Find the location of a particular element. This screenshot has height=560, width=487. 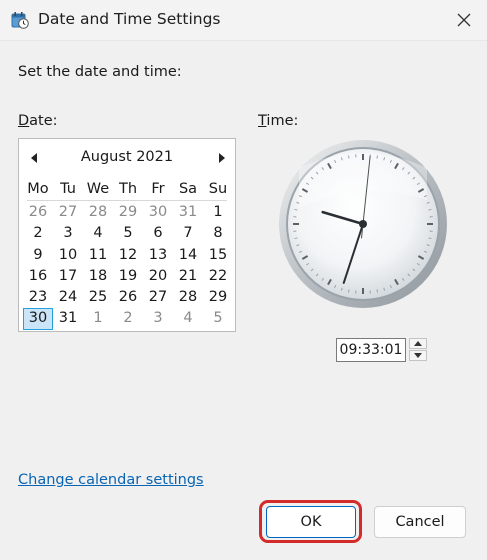

day-cell: 15 is located at coordinates (218, 255).